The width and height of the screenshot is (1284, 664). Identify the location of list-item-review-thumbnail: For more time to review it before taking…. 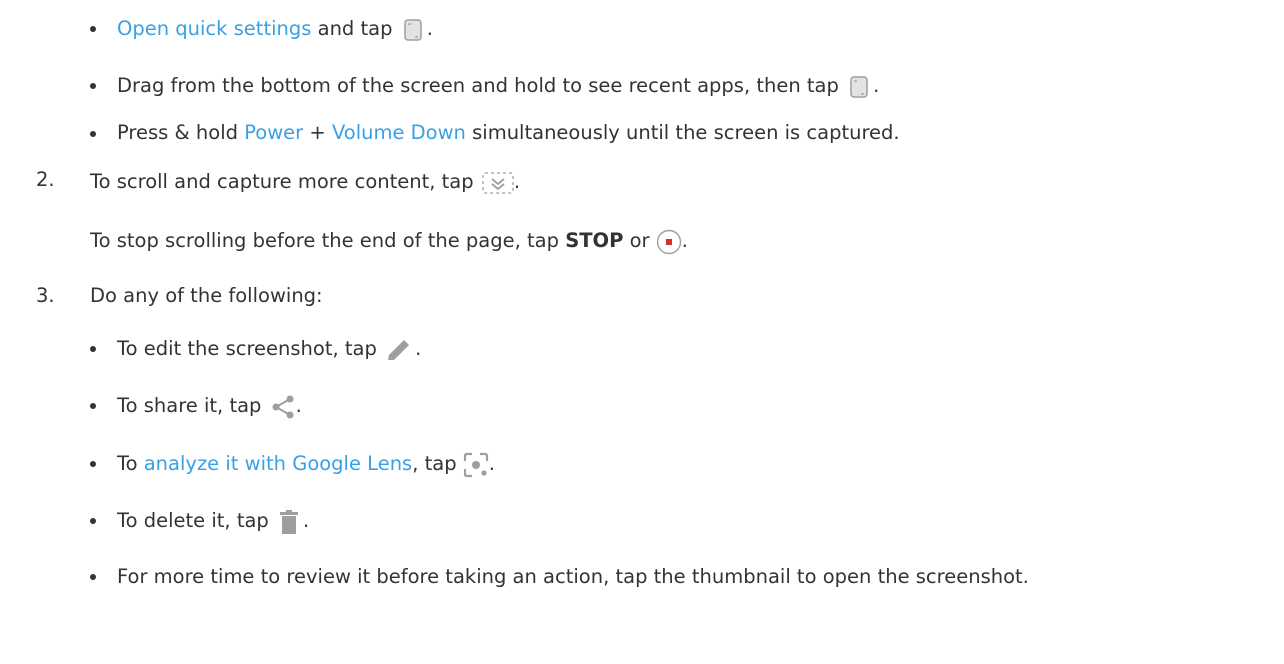
(573, 576).